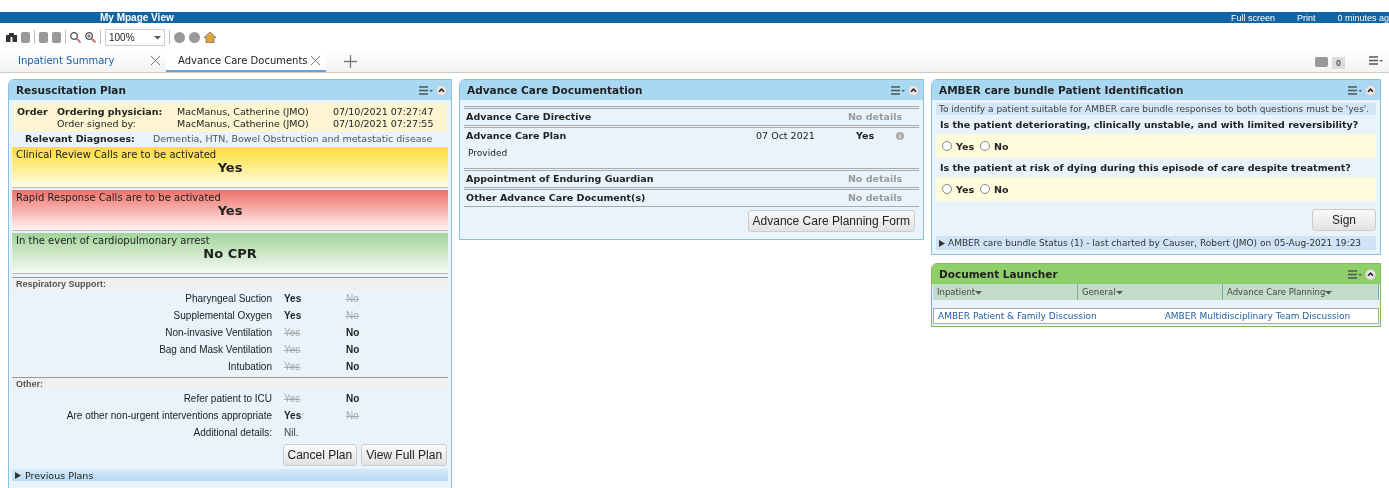  I want to click on section-header: Other:, so click(230, 383).